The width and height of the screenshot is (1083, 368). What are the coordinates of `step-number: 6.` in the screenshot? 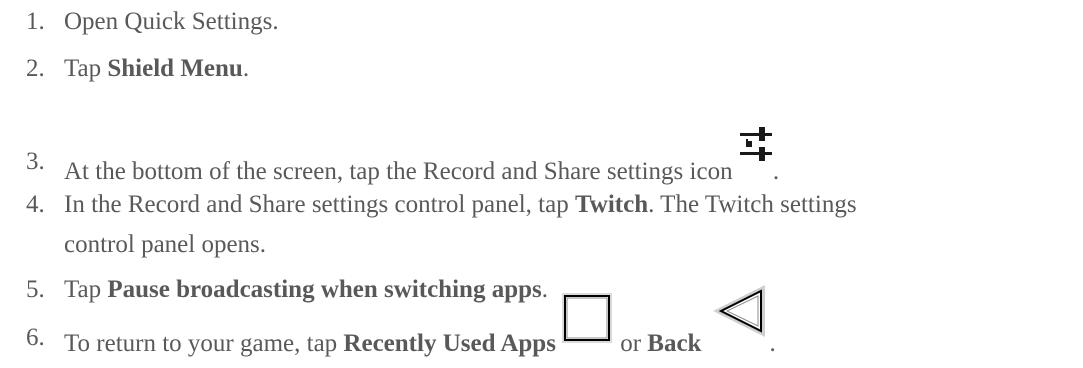 It's located at (35, 337).